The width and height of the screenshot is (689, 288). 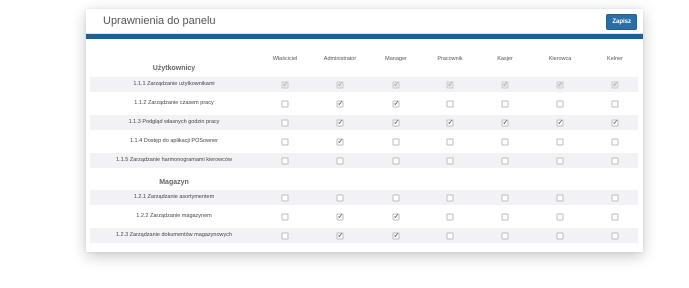 What do you see at coordinates (364, 84) in the screenshot?
I see `permission-row: 1.1.1 Zarządzanie użytkownikami` at bounding box center [364, 84].